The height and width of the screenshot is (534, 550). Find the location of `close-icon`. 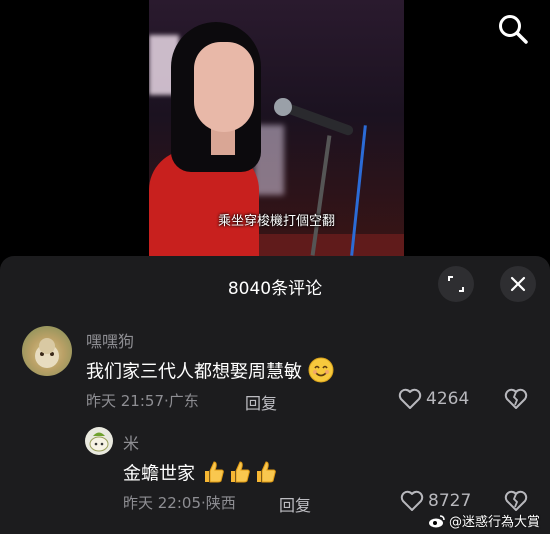

close-icon is located at coordinates (518, 284).